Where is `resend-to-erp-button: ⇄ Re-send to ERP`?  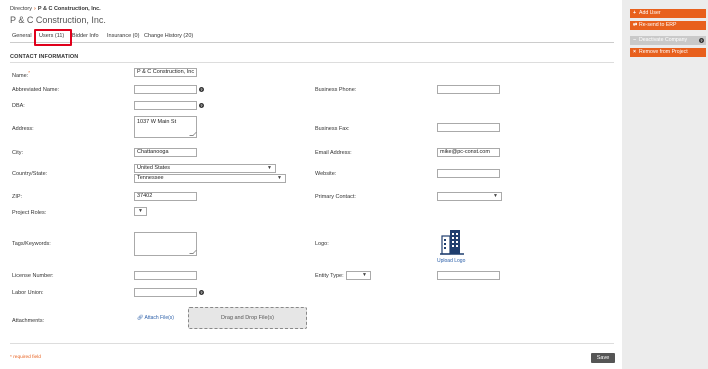
resend-to-erp-button: ⇄ Re-send to ERP is located at coordinates (668, 25).